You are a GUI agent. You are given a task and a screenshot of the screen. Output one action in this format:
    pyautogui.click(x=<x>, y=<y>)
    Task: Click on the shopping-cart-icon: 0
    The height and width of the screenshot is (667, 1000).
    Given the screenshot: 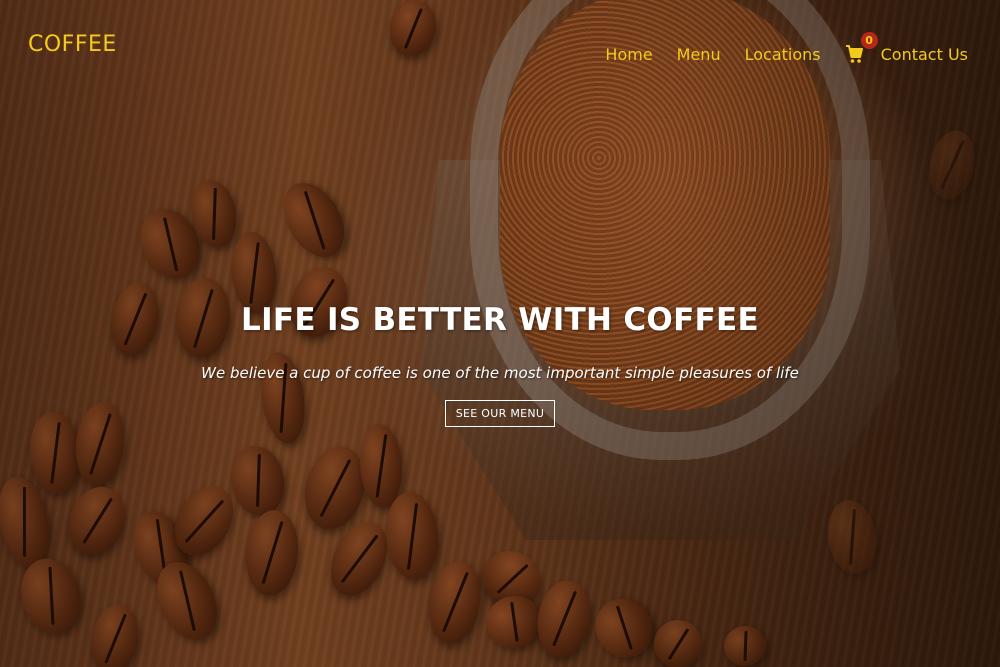 What is the action you would take?
    pyautogui.click(x=861, y=48)
    